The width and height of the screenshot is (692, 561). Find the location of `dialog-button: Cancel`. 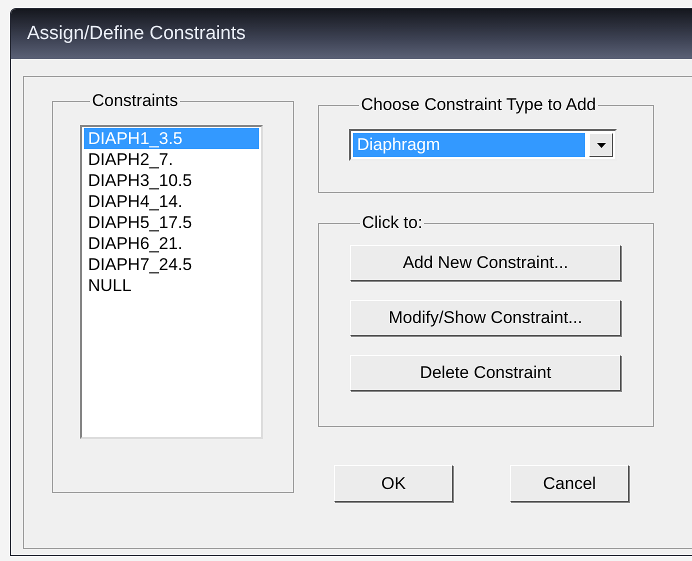

dialog-button: Cancel is located at coordinates (569, 483).